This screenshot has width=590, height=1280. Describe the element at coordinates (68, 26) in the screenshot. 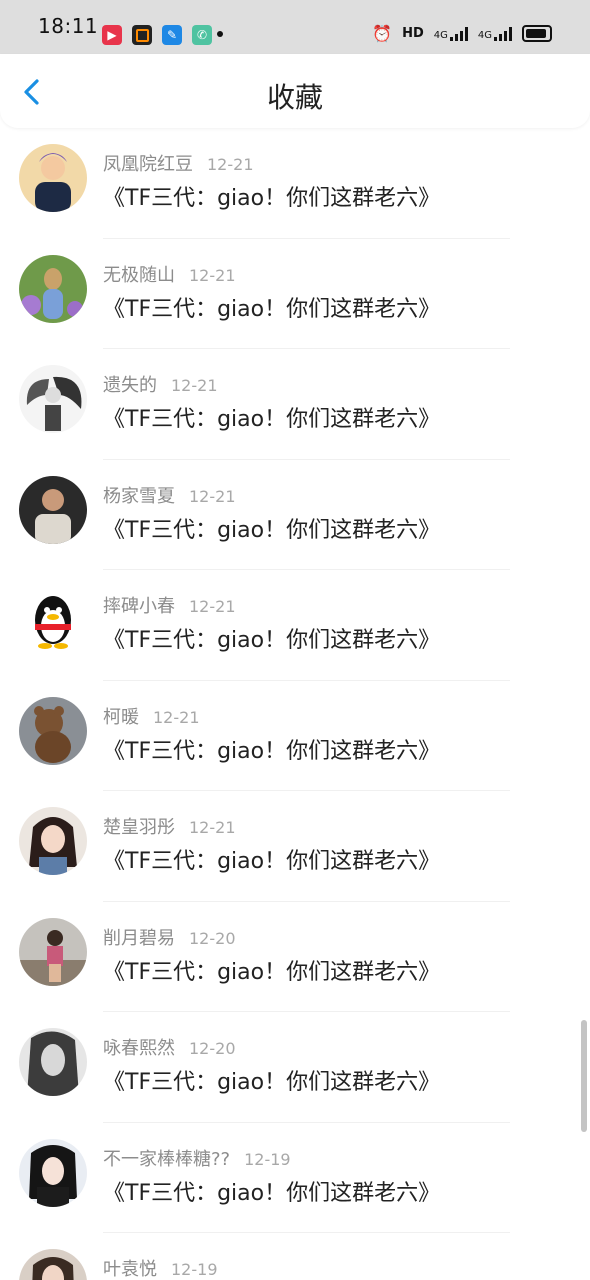

I see `status-time: 18:11` at that location.